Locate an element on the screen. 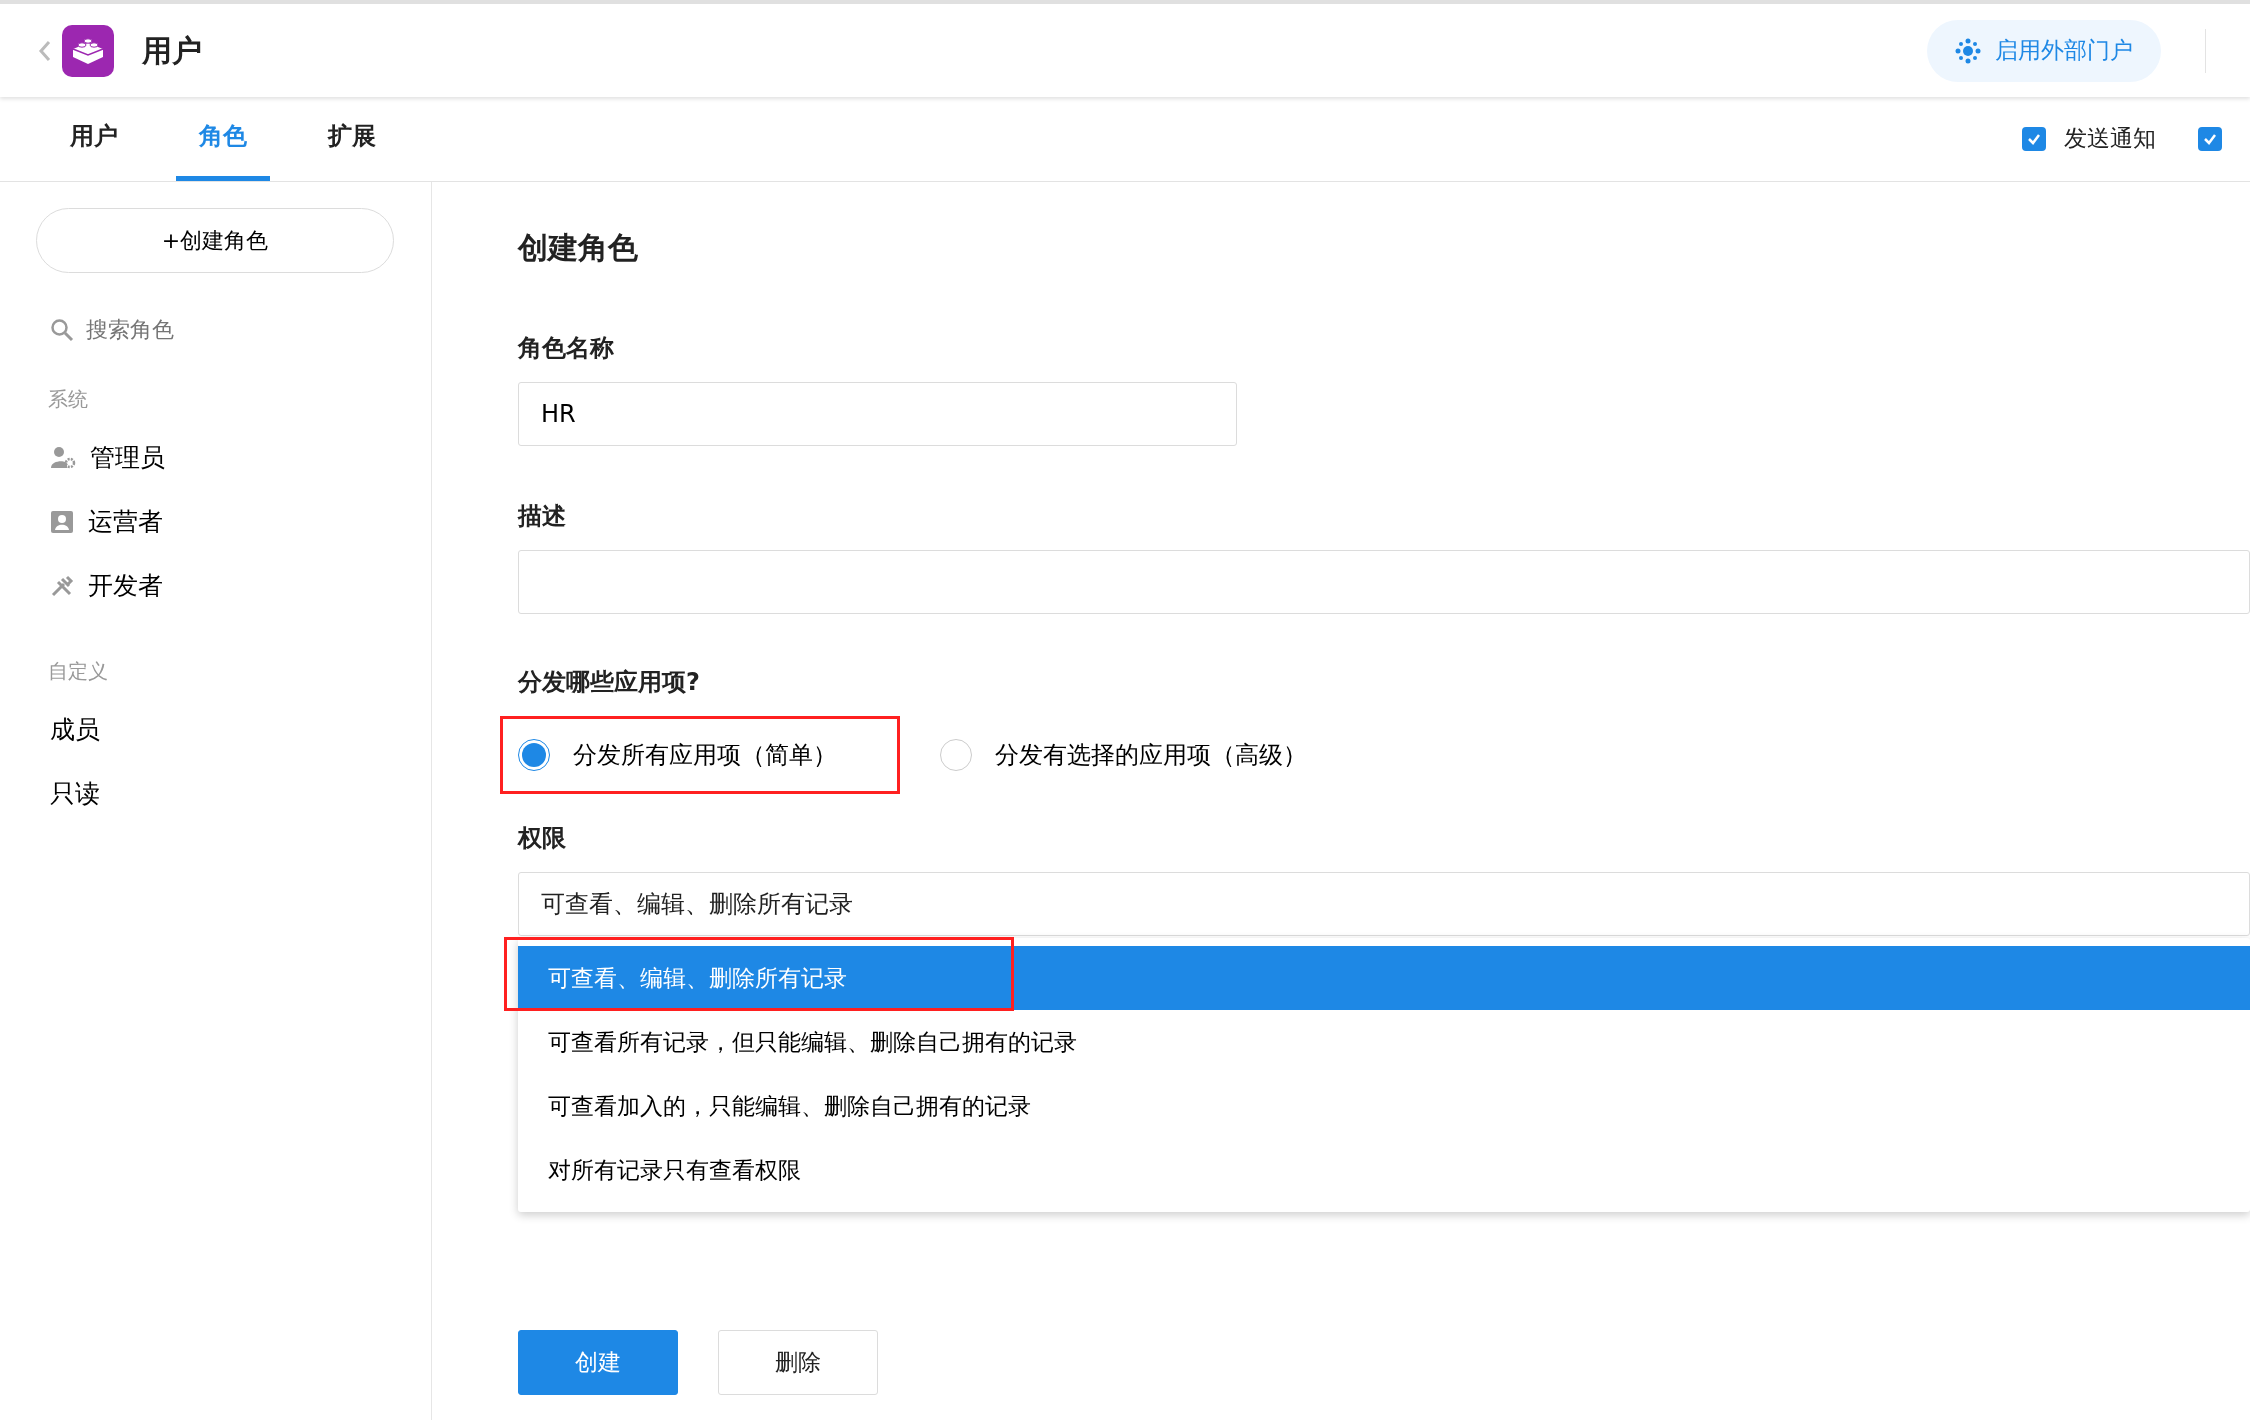 This screenshot has height=1420, width=2250. app-logo is located at coordinates (88, 50).